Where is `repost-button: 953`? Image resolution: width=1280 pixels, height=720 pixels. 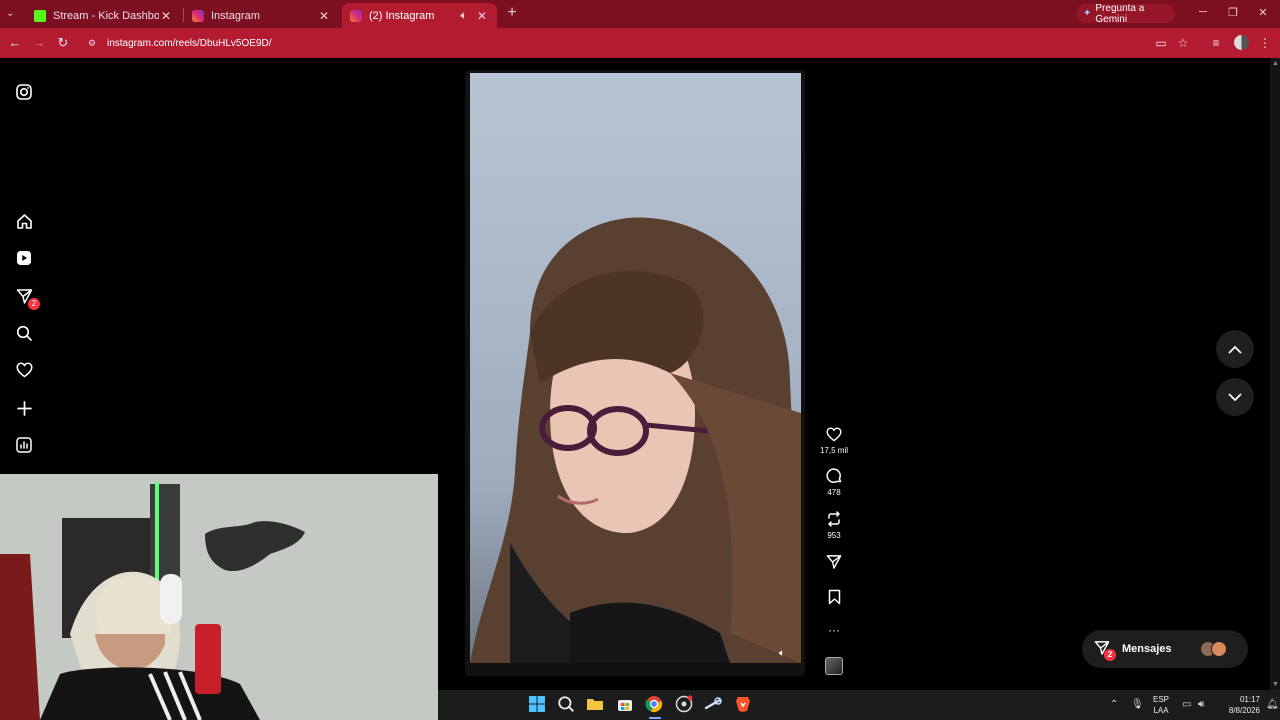 repost-button: 953 is located at coordinates (834, 525).